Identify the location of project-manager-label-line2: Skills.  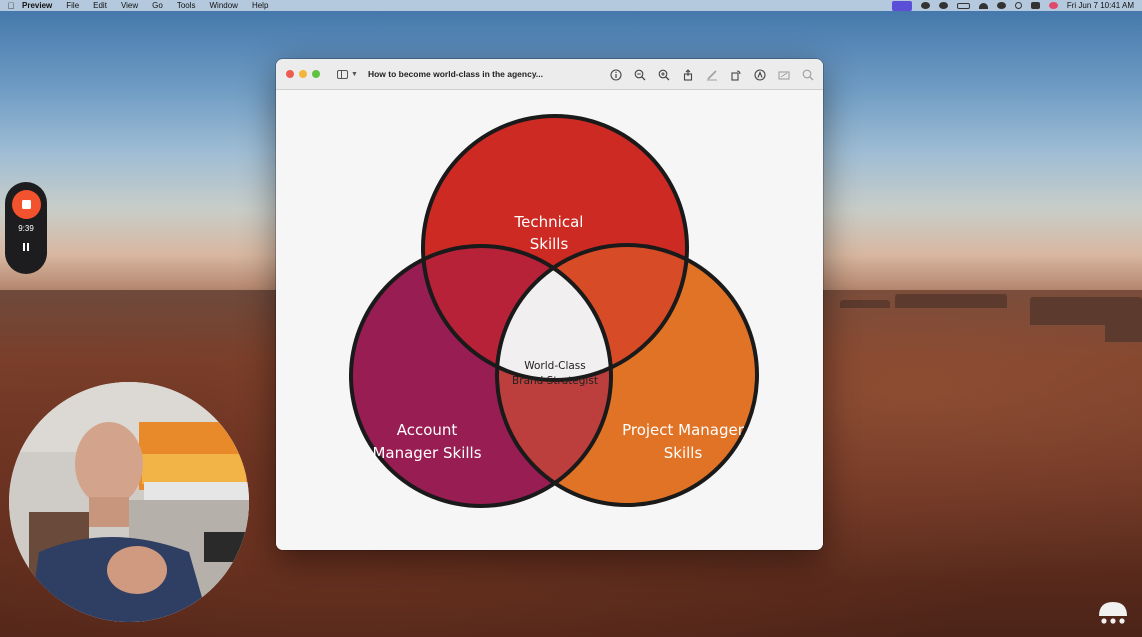
(683, 453).